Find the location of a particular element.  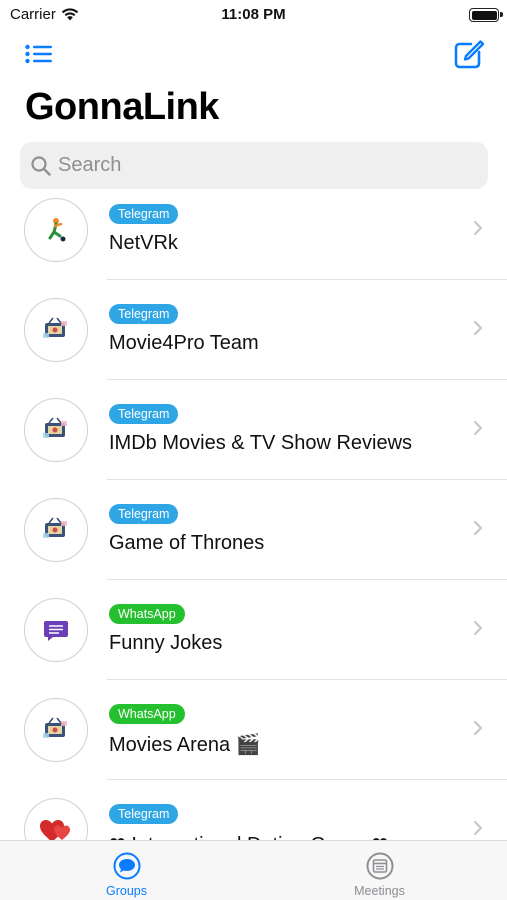

groups-chat-icon is located at coordinates (127, 866).